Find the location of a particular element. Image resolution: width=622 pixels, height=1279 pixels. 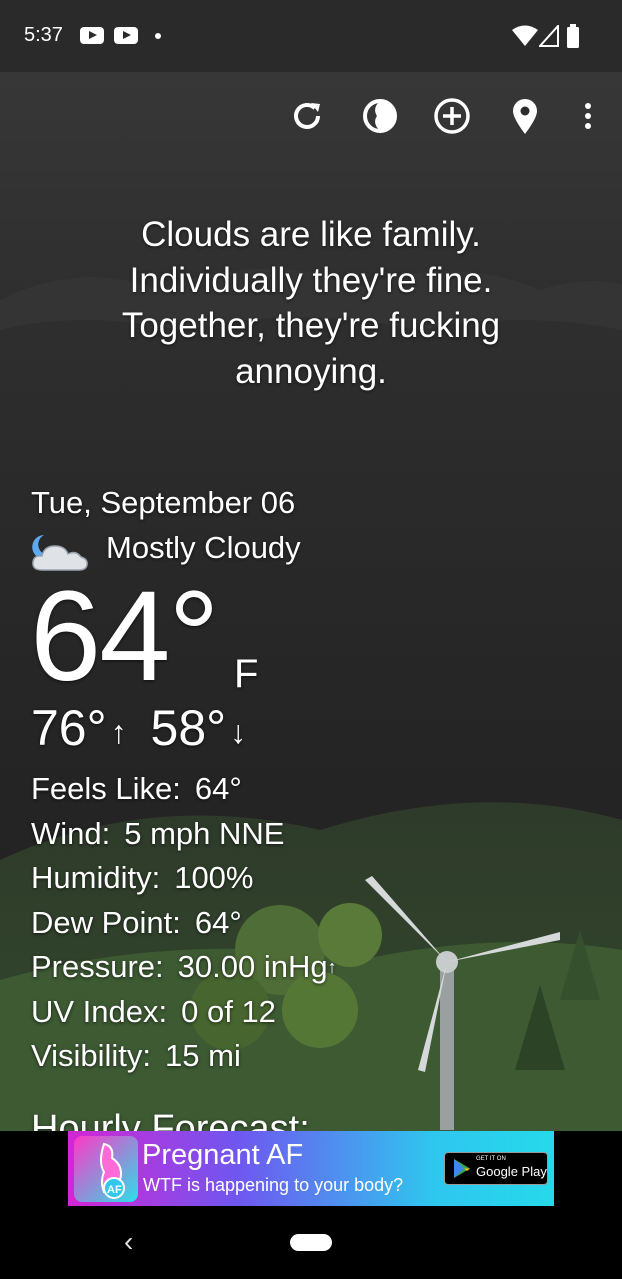

detail-label: Dew Point: is located at coordinates (106, 922).